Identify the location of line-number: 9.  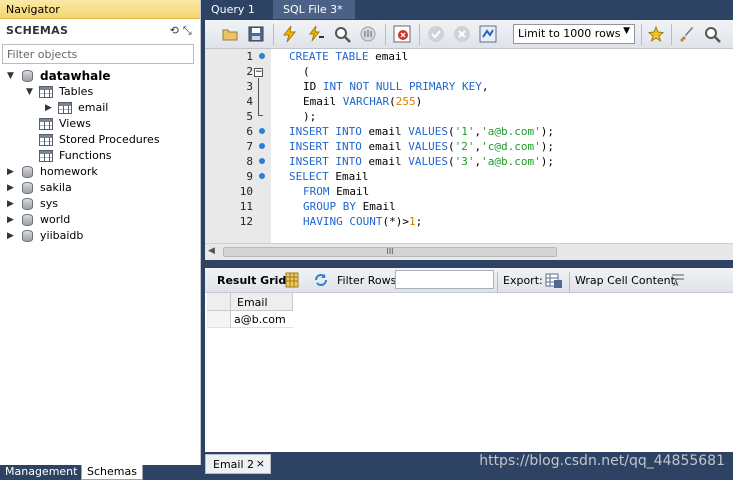
(249, 176).